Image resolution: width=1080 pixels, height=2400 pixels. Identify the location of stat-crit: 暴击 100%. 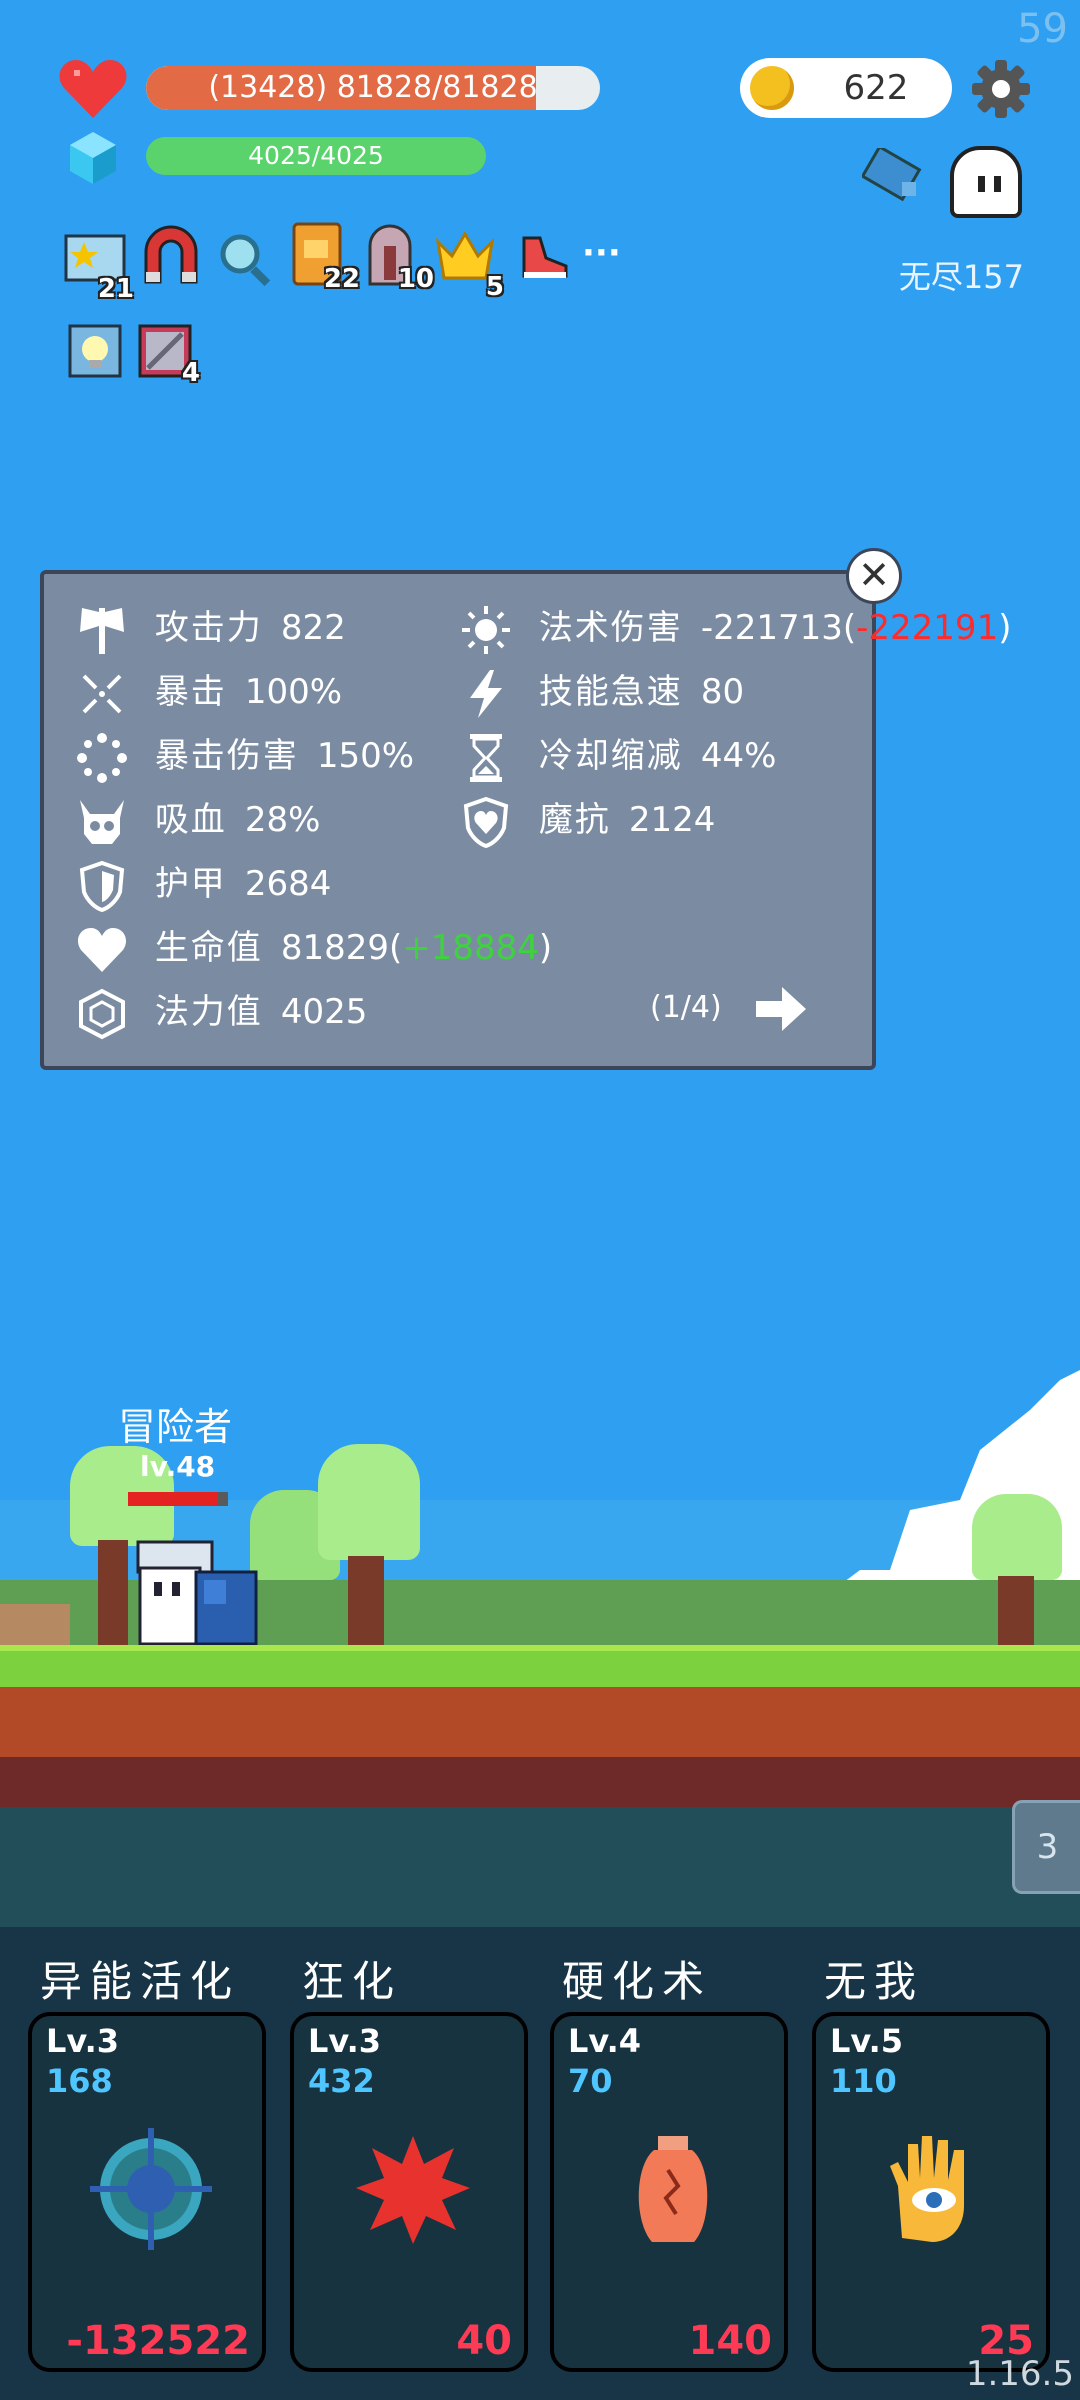
(209, 692).